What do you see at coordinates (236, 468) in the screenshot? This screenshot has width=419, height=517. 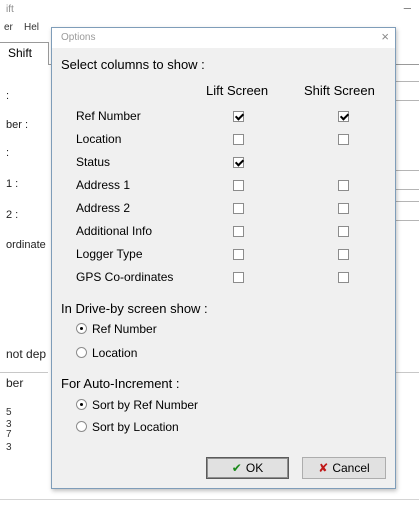 I see `checkmark-icon: ✔` at bounding box center [236, 468].